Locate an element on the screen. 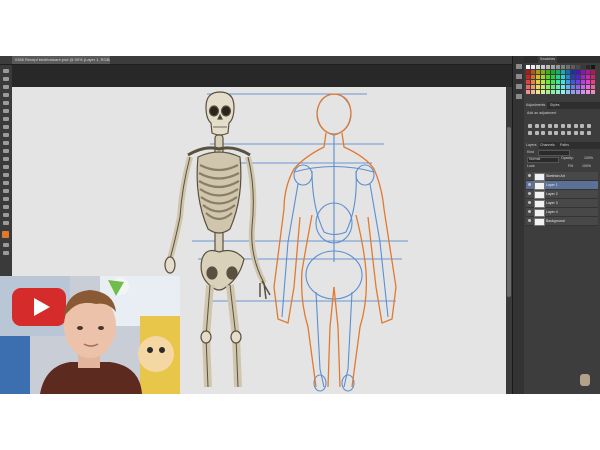 The image size is (600, 450). stamp-tool-icon is located at coordinates (6, 135).